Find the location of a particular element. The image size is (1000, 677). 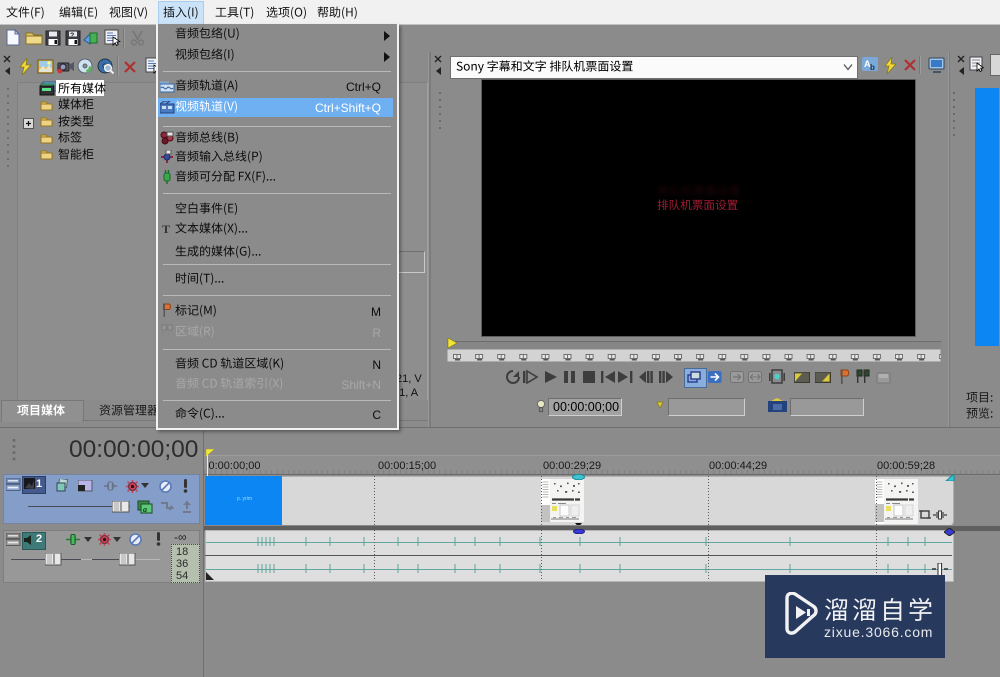

svg-text: b is located at coordinates (872, 67).